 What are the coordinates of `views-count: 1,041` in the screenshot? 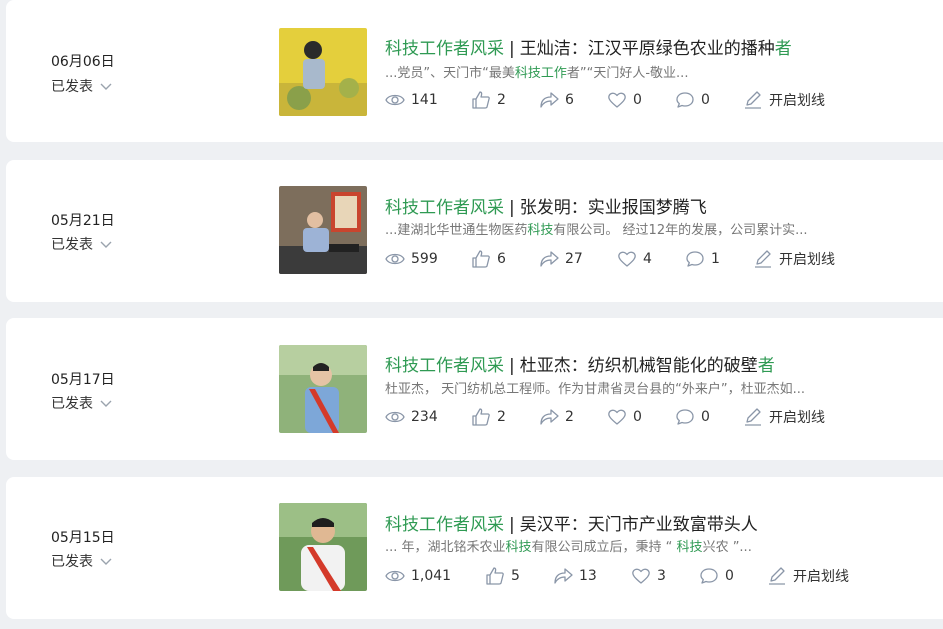 It's located at (431, 576).